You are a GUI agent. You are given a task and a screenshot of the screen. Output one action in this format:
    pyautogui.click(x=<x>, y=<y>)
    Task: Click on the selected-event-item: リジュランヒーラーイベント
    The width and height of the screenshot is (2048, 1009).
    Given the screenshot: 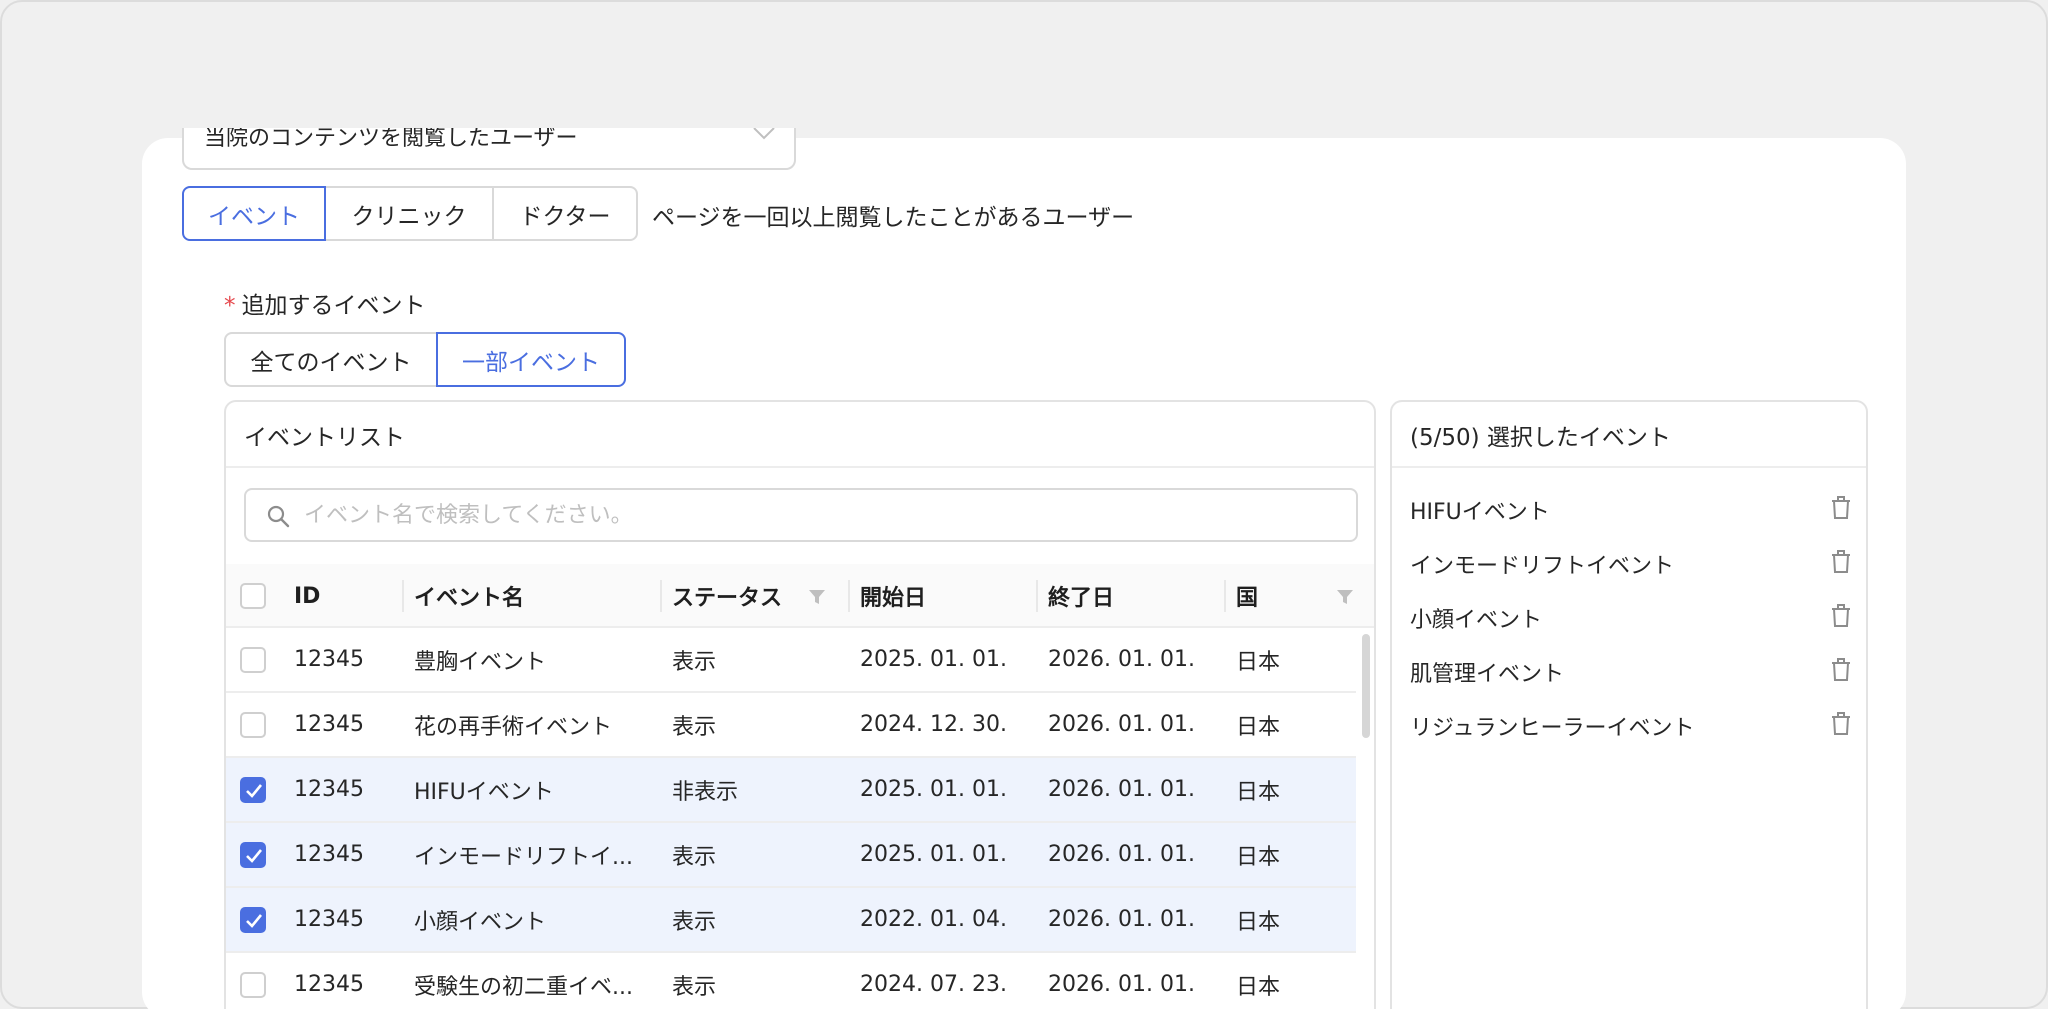 What is the action you would take?
    pyautogui.click(x=1638, y=725)
    